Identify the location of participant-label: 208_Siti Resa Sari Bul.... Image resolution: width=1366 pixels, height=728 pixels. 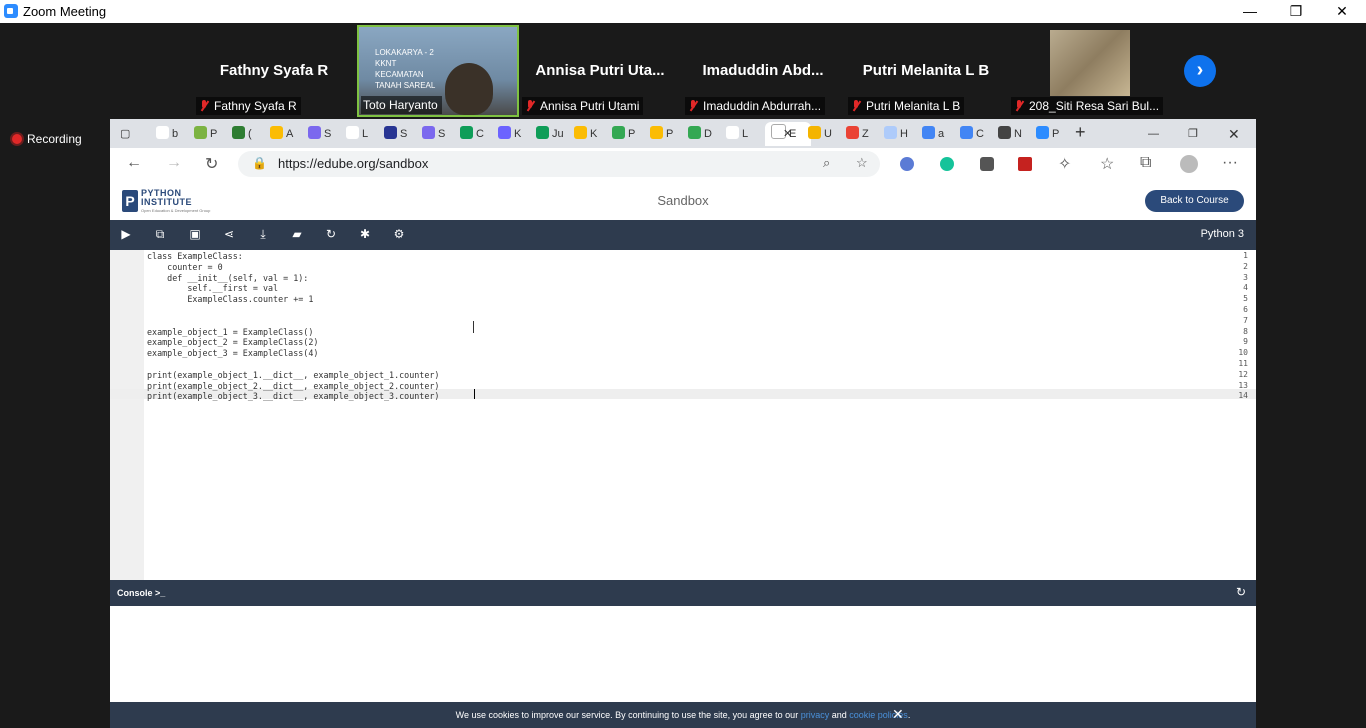
(1087, 106).